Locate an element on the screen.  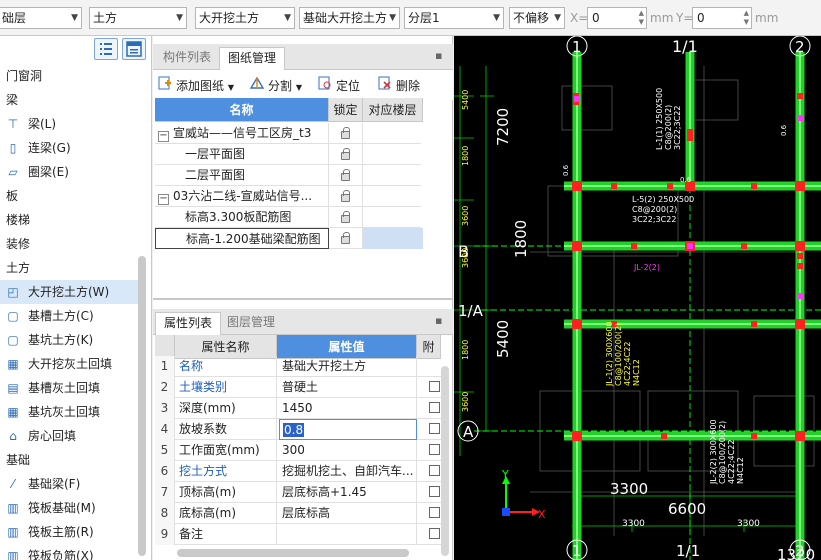
property-row: 9 备注 is located at coordinates (298, 534).